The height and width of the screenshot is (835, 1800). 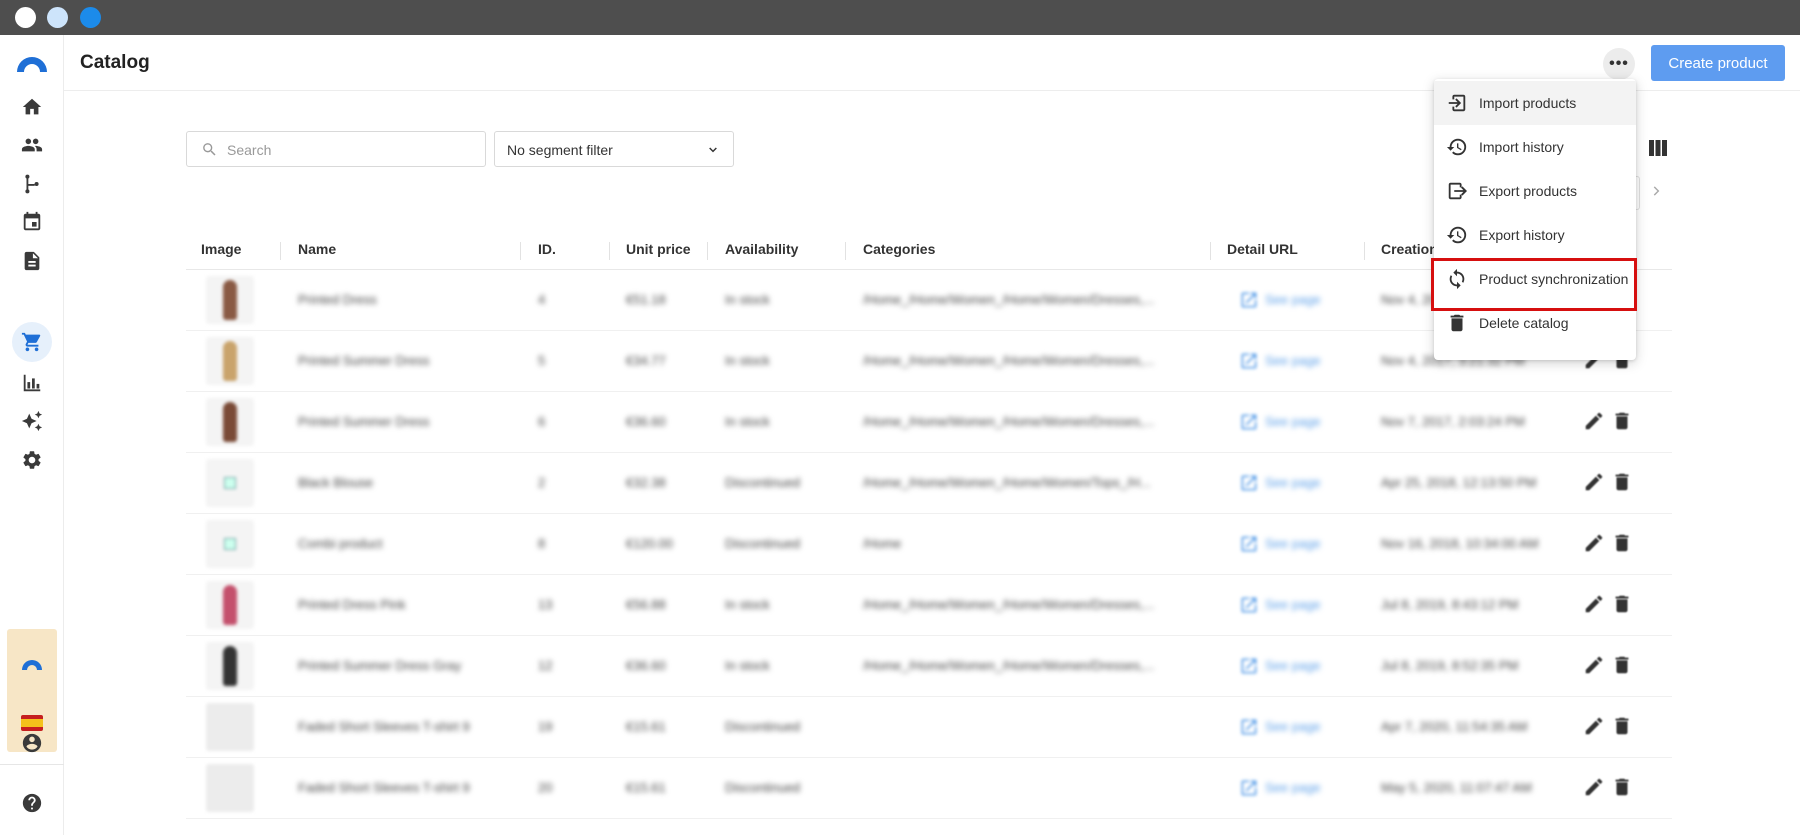 I want to click on document-icon, so click(x=32, y=261).